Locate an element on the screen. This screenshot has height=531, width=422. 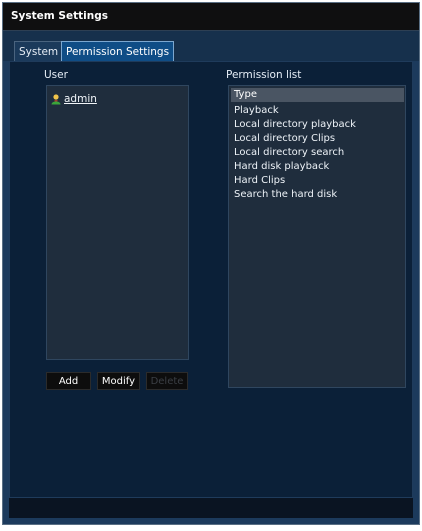
permission-list-header: Type is located at coordinates (317, 95).